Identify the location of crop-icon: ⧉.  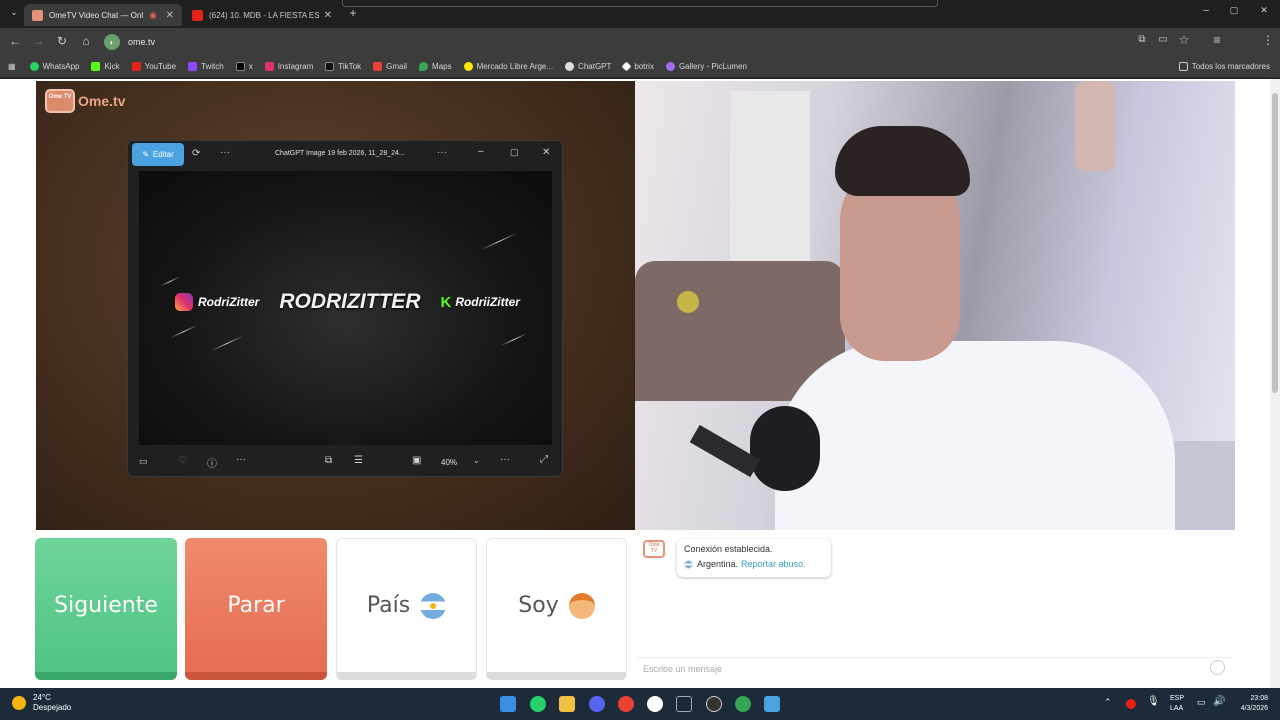
(328, 460).